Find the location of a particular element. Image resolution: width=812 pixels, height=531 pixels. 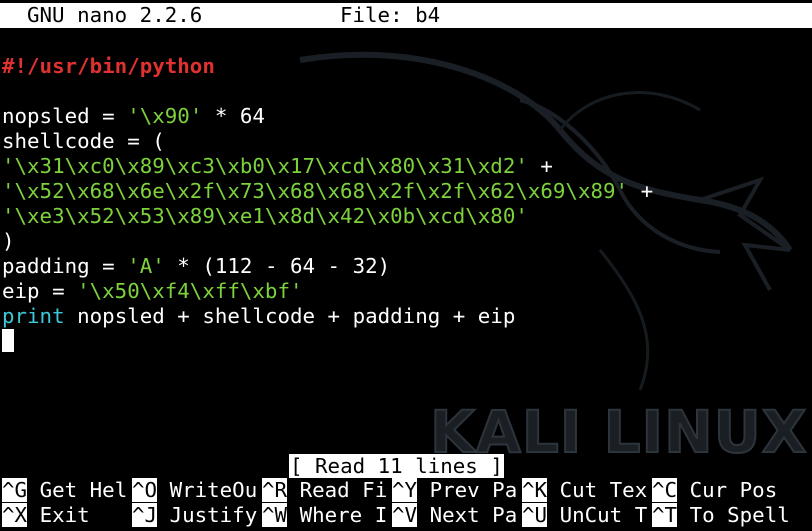

nano-title-bar: GNU nano 2.2.6 File: b4 is located at coordinates (406, 15).